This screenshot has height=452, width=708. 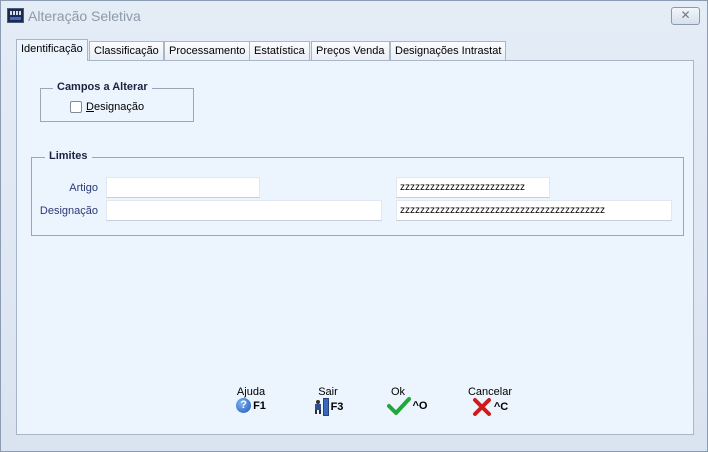 I want to click on tab-designacoes-intrastat: Designações Intrastat, so click(x=448, y=50).